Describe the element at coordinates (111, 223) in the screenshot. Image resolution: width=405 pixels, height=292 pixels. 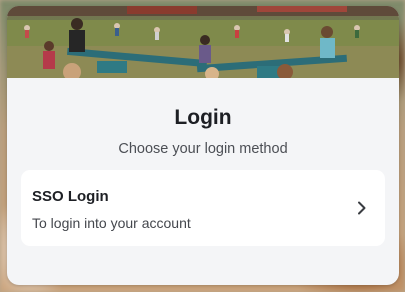
I see `sso-login-description: To login into your account` at that location.